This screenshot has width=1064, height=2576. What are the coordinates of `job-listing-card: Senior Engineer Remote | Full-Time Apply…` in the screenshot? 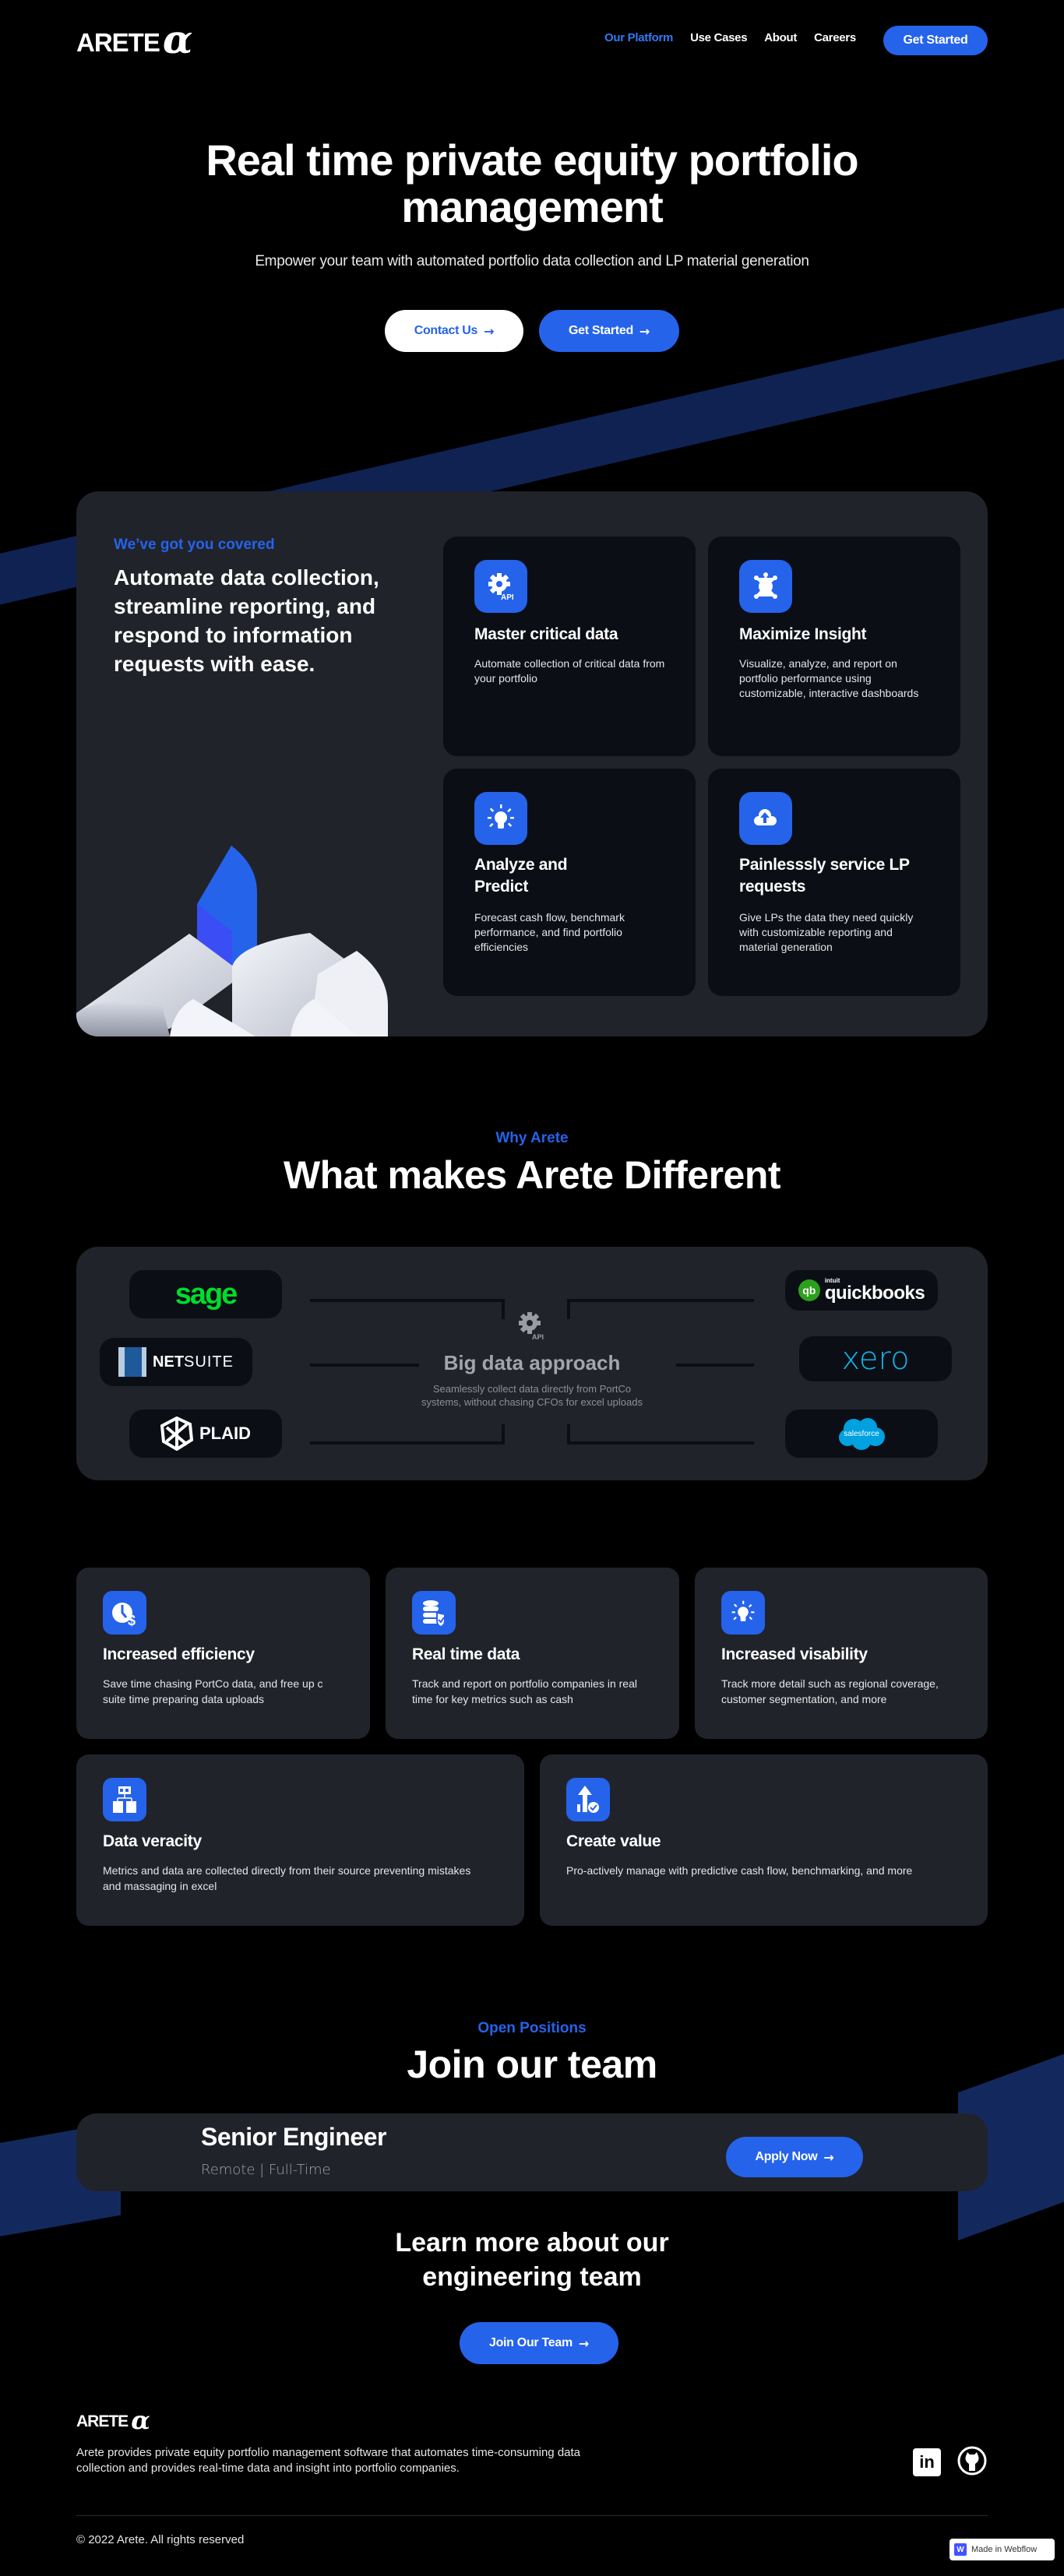 It's located at (532, 2152).